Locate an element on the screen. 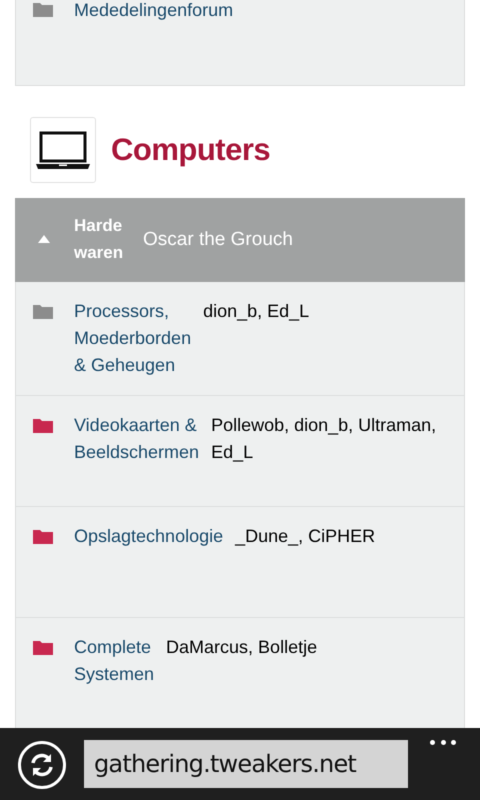  moderator-list: DaMarcus, Bolletje is located at coordinates (310, 647).